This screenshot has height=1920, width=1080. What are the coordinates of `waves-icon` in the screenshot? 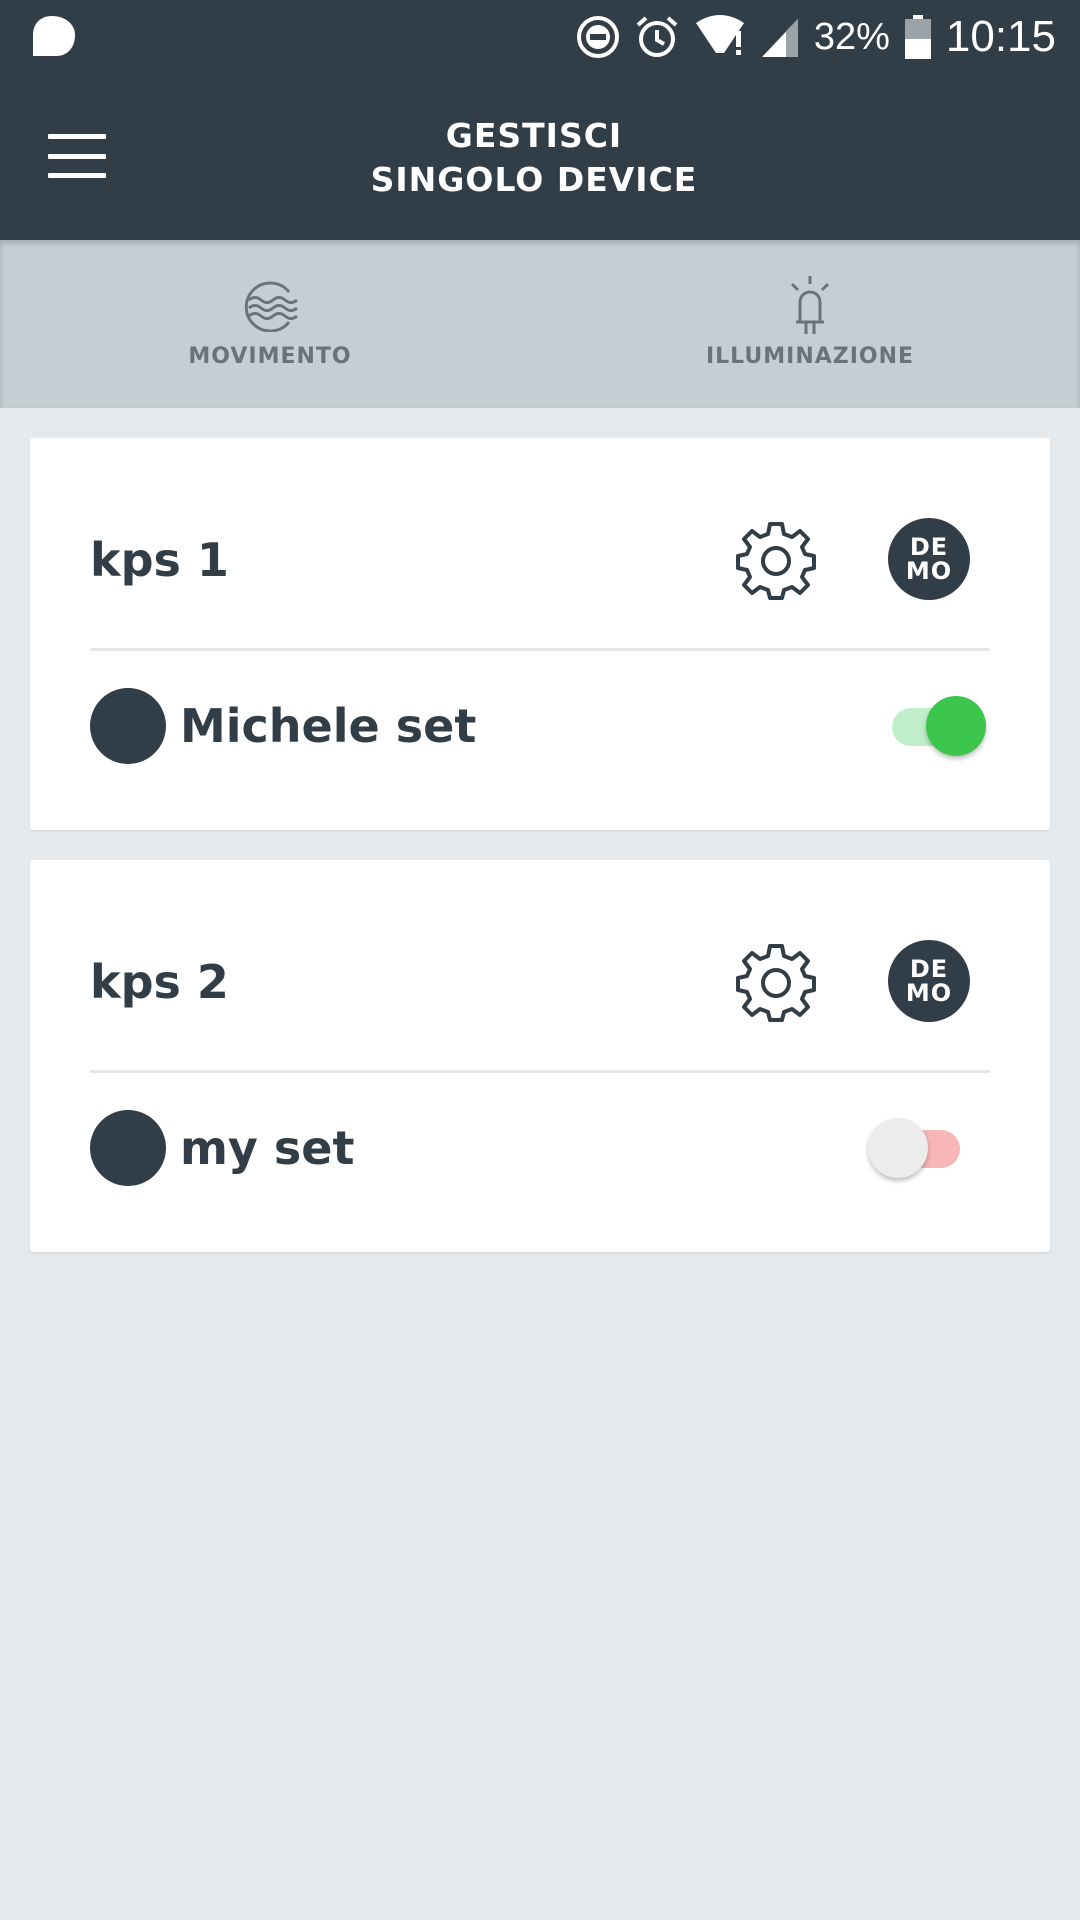 It's located at (270, 306).